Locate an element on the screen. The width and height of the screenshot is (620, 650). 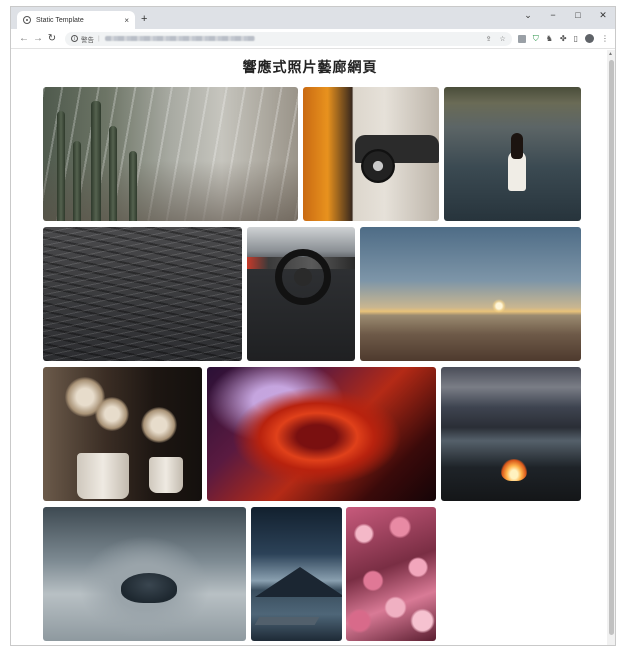
browser-toolbar: ← → ↻ i 警告 | ⇪ ☆ ⛉ ♞ ✤ ▯ ⋮ is located at coordinates (313, 39).